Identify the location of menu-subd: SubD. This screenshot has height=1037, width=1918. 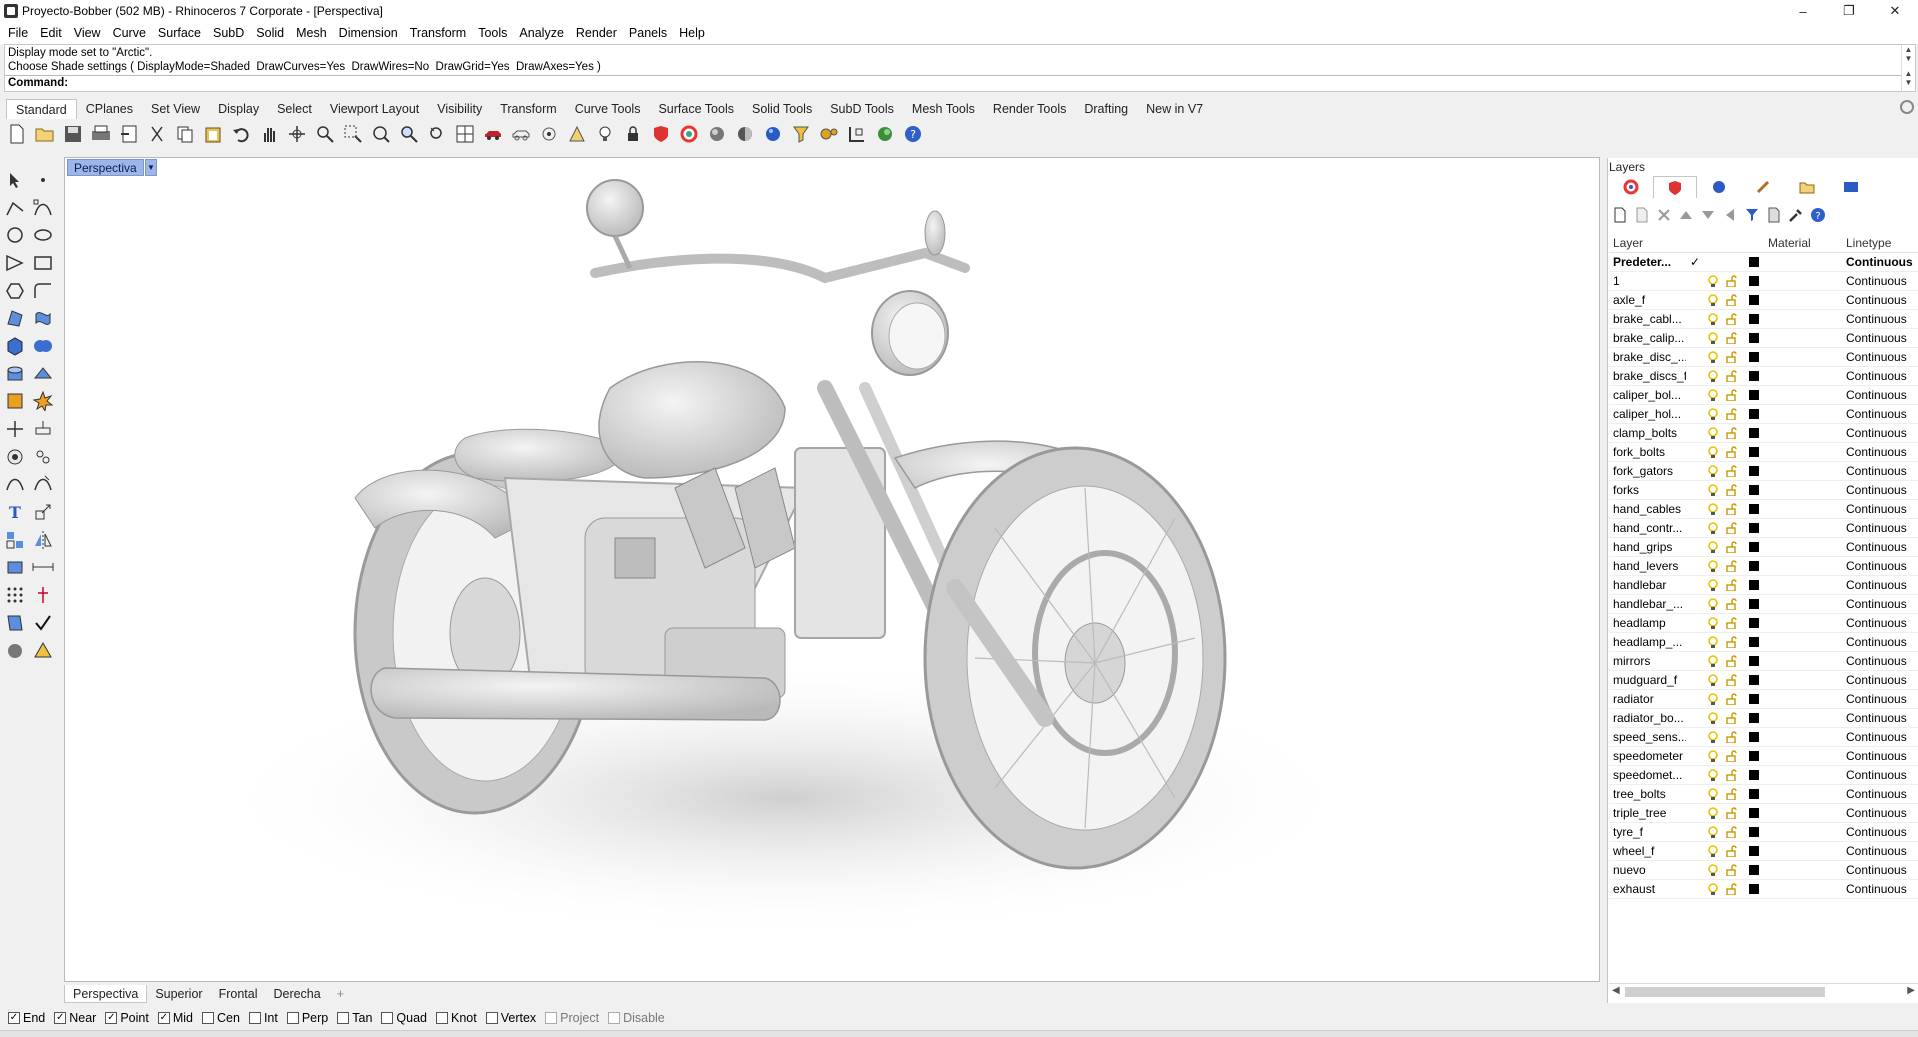
(228, 33).